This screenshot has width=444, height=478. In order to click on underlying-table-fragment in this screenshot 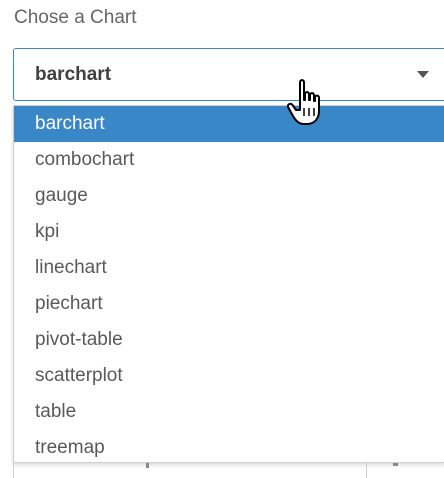, I will do `click(228, 470)`.